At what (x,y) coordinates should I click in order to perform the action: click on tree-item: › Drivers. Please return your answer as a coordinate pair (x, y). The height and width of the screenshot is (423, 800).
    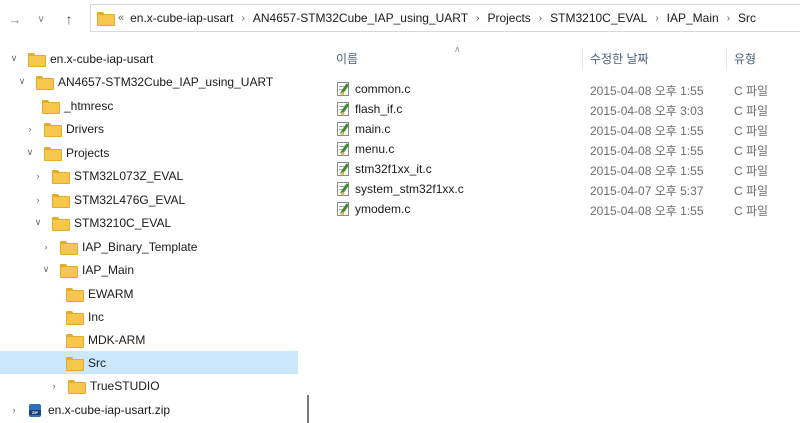
    Looking at the image, I should click on (64, 128).